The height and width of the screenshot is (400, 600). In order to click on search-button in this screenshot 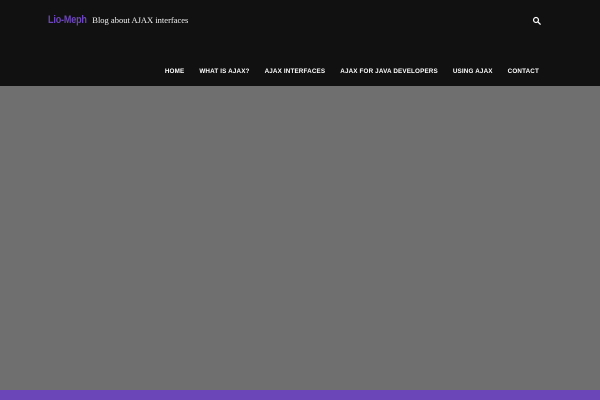, I will do `click(537, 21)`.